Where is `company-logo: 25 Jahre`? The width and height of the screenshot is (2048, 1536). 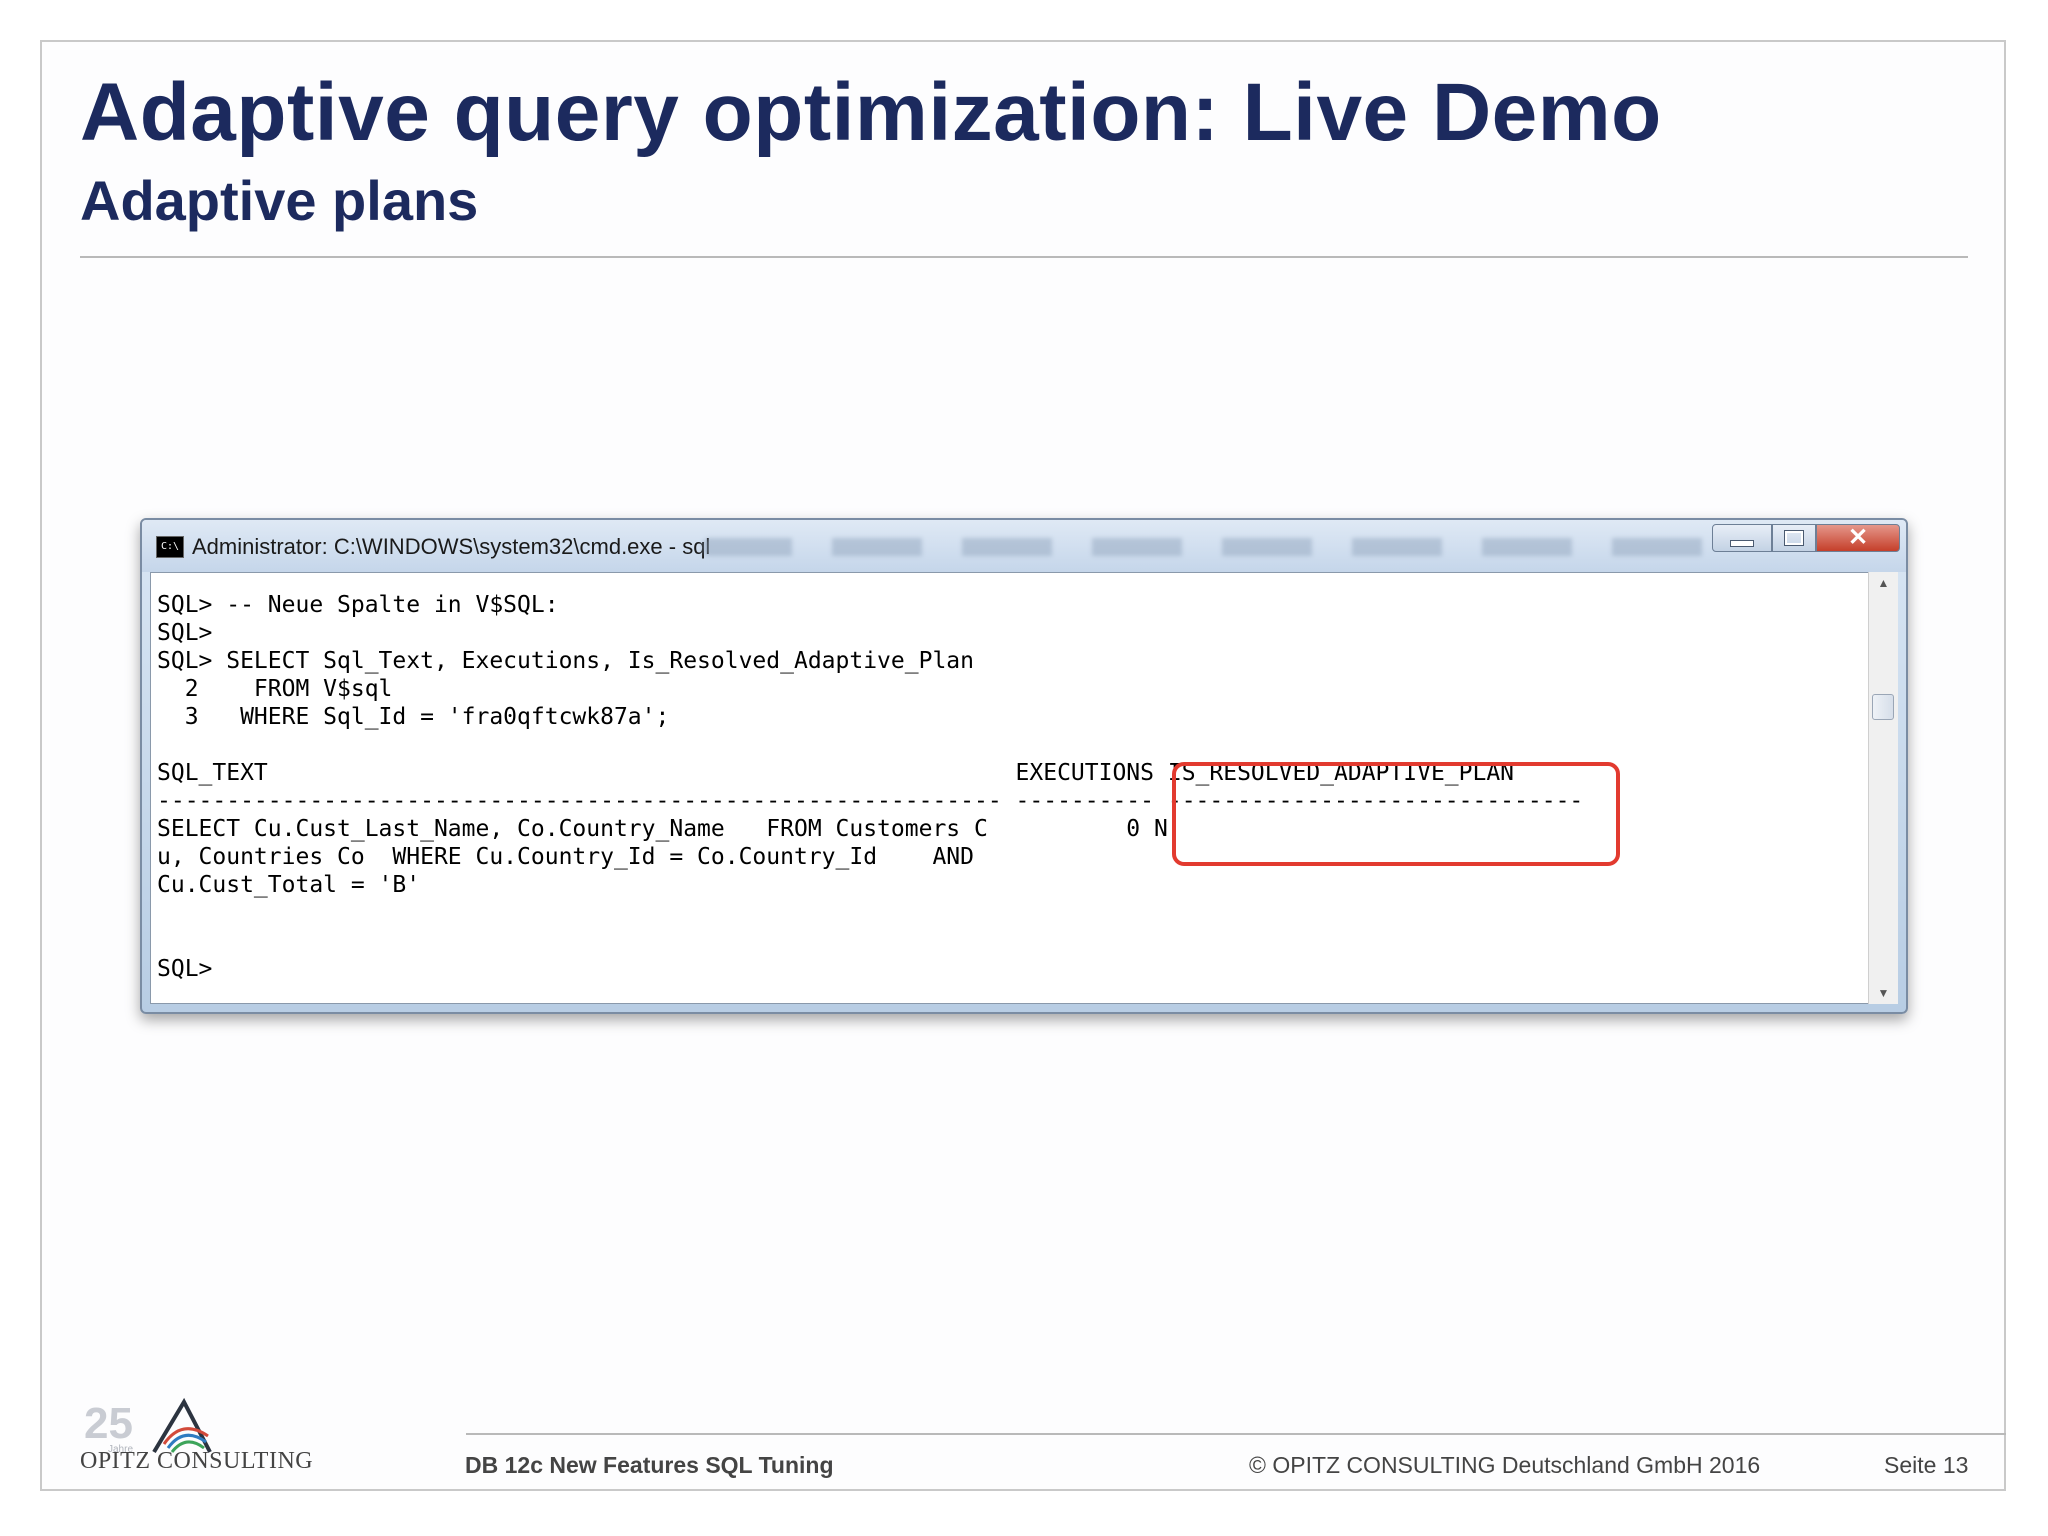
company-logo: 25 Jahre is located at coordinates (148, 1426).